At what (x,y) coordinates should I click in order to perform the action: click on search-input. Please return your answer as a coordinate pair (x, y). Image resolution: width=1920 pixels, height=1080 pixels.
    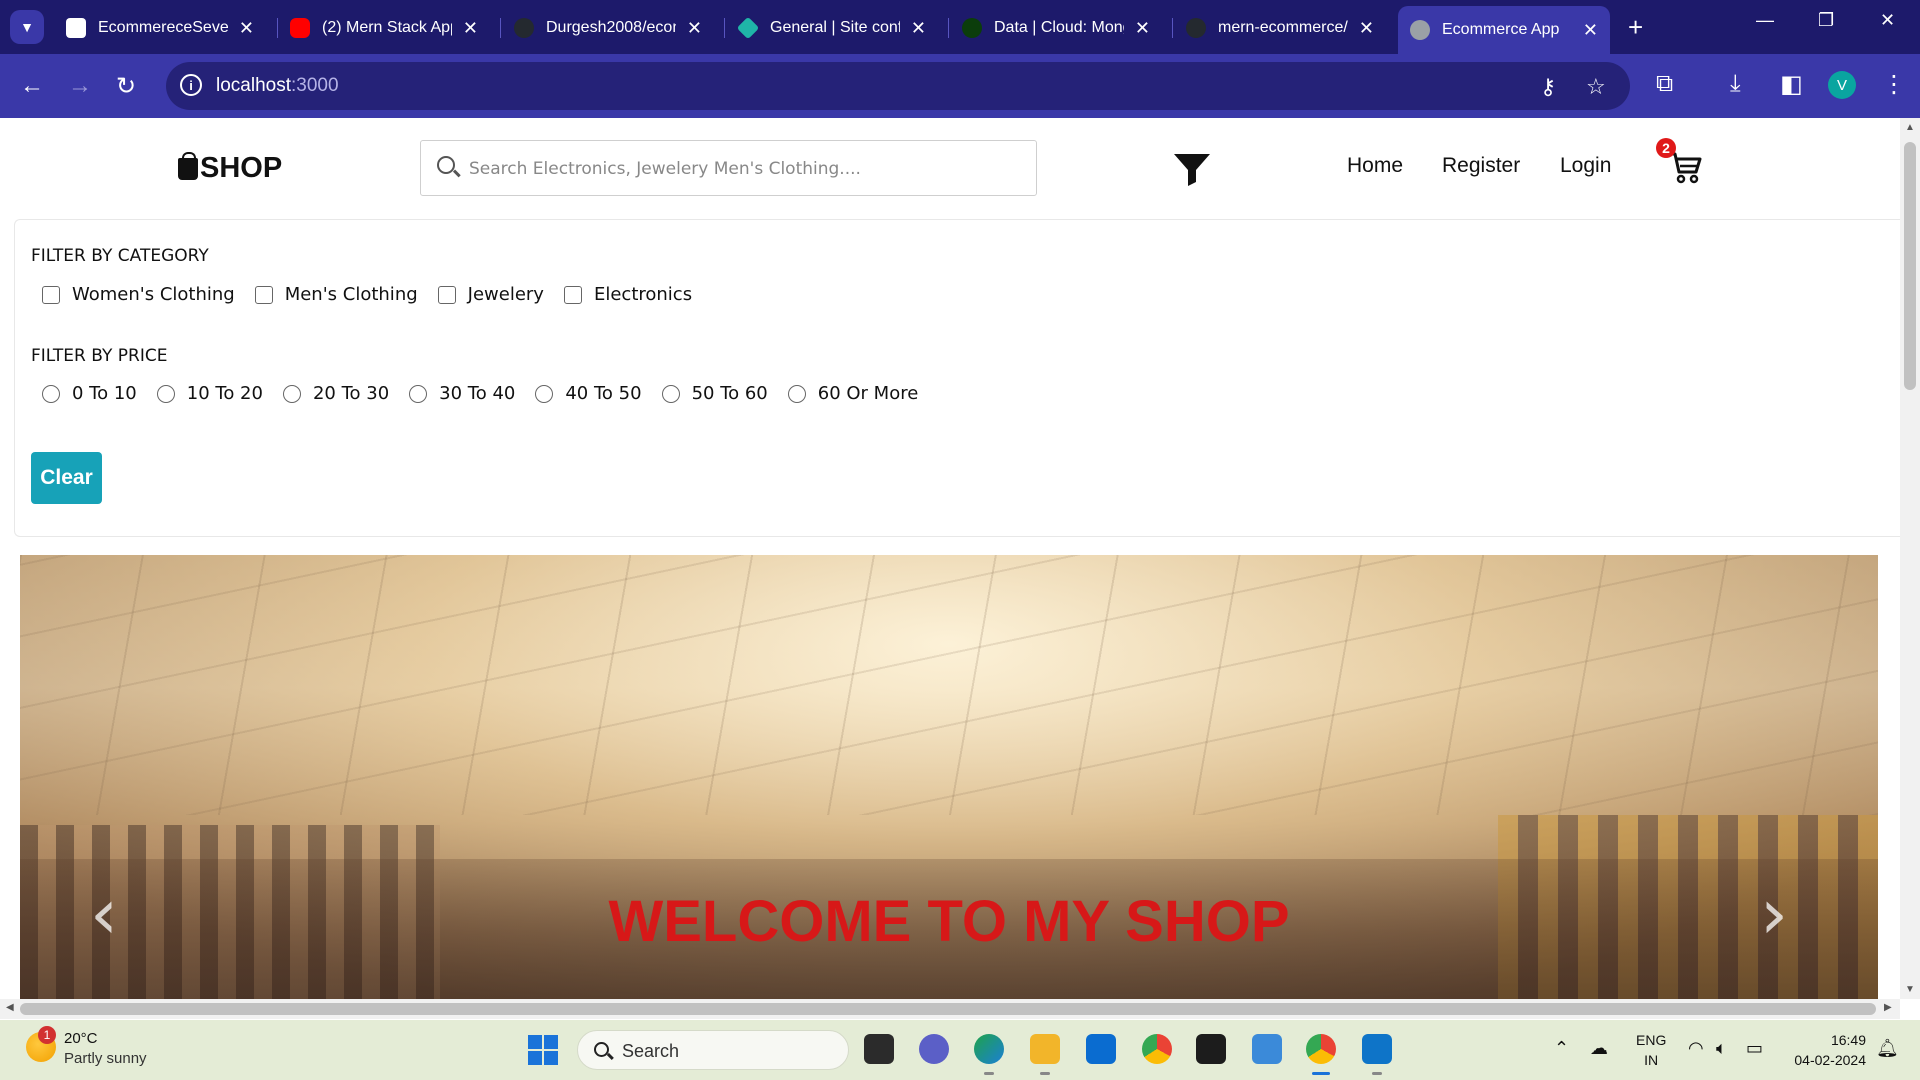
    Looking at the image, I should click on (739, 169).